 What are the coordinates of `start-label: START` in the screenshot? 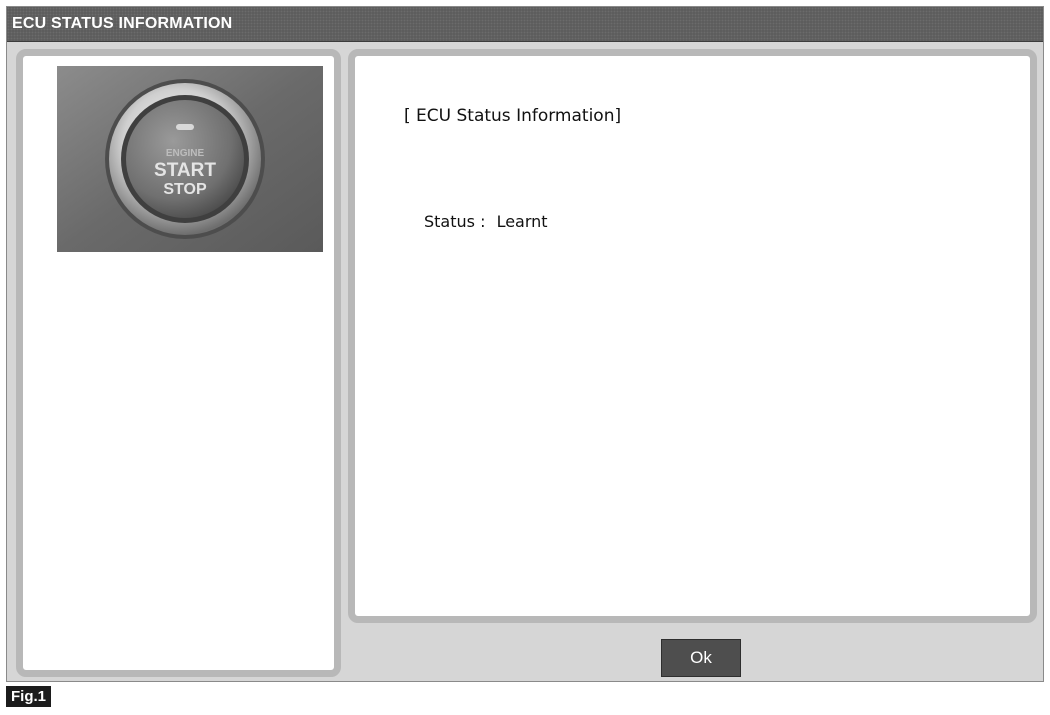 It's located at (185, 170).